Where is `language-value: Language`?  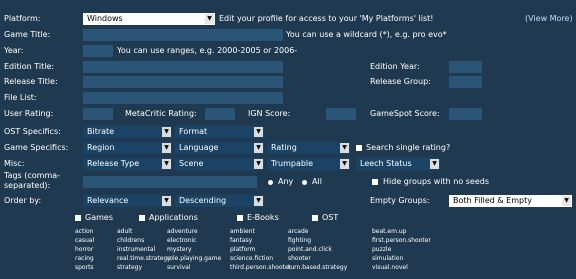
language-value: Language is located at coordinates (199, 147).